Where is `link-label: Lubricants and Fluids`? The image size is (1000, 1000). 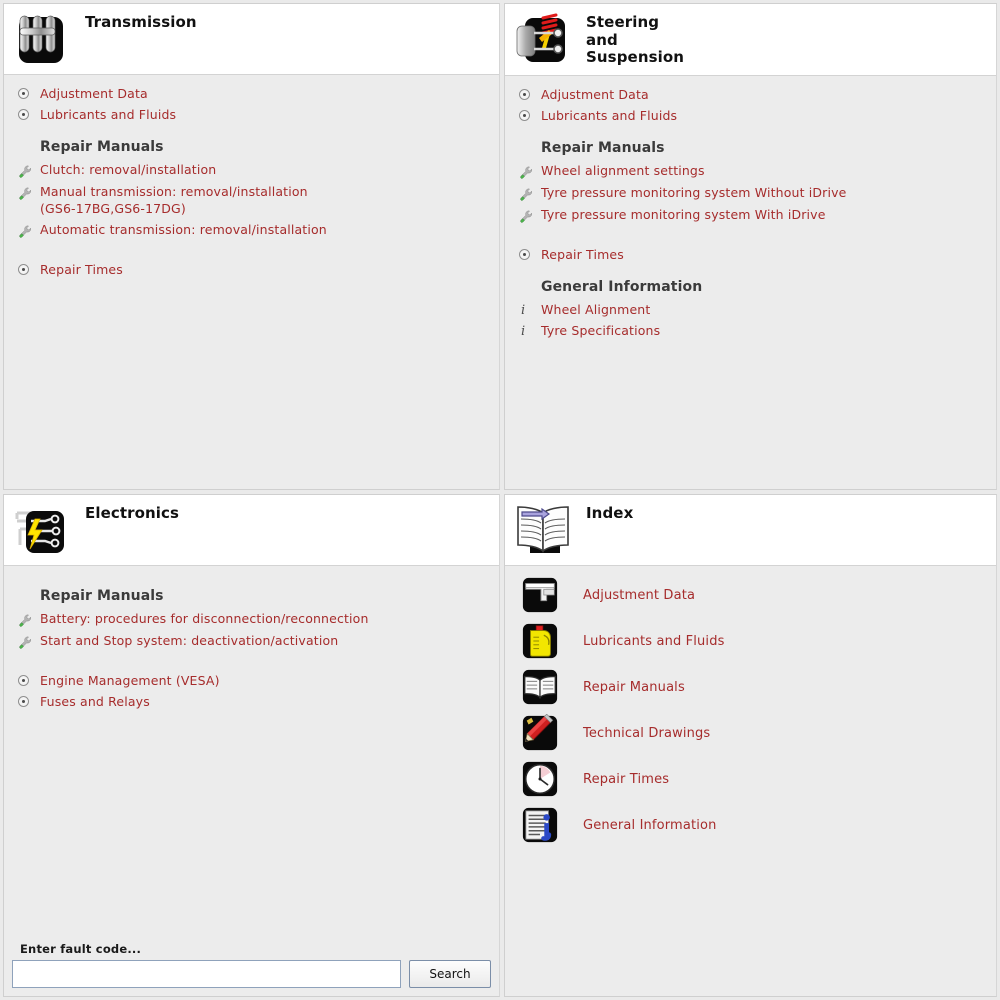 link-label: Lubricants and Fluids is located at coordinates (108, 114).